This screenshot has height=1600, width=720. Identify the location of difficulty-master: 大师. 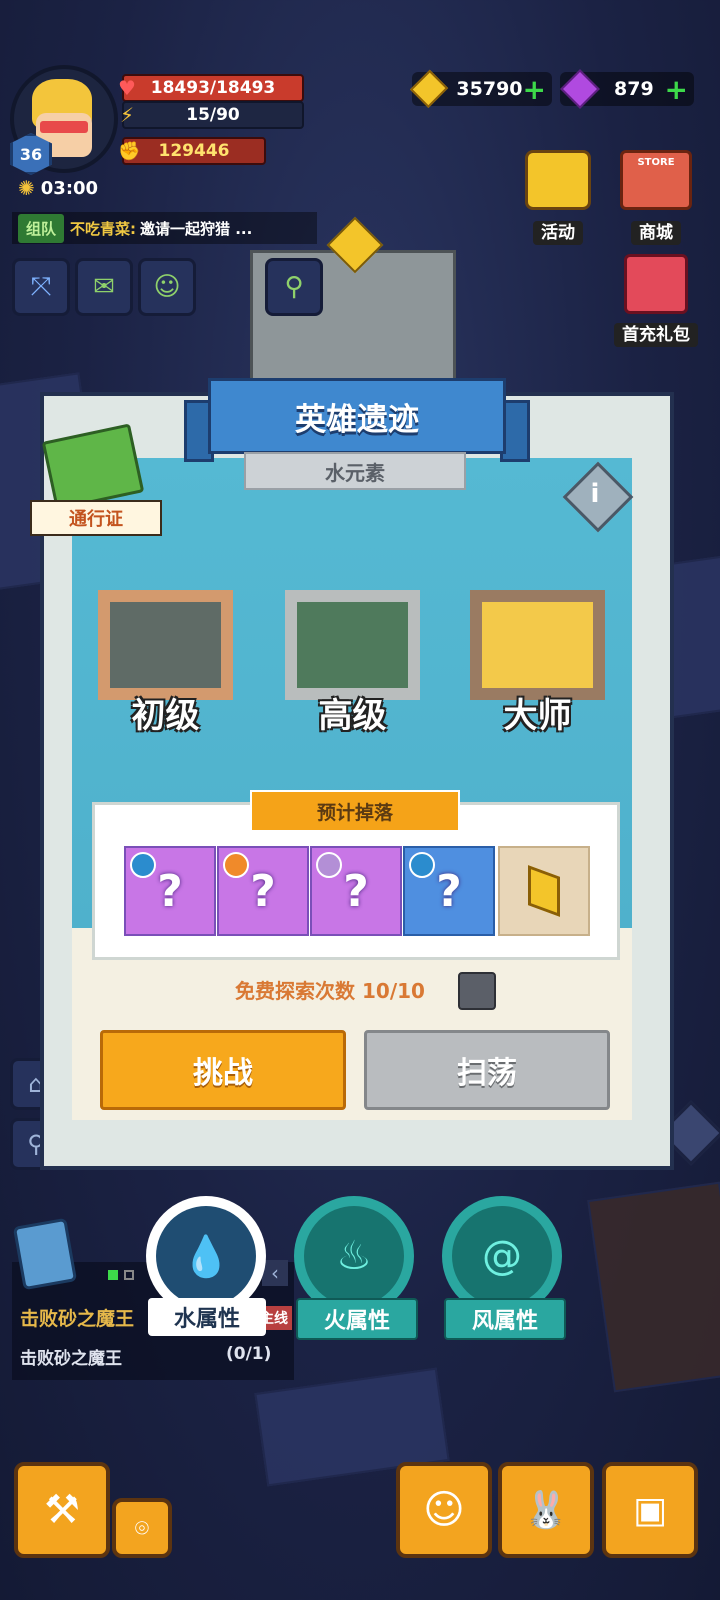
(537, 658).